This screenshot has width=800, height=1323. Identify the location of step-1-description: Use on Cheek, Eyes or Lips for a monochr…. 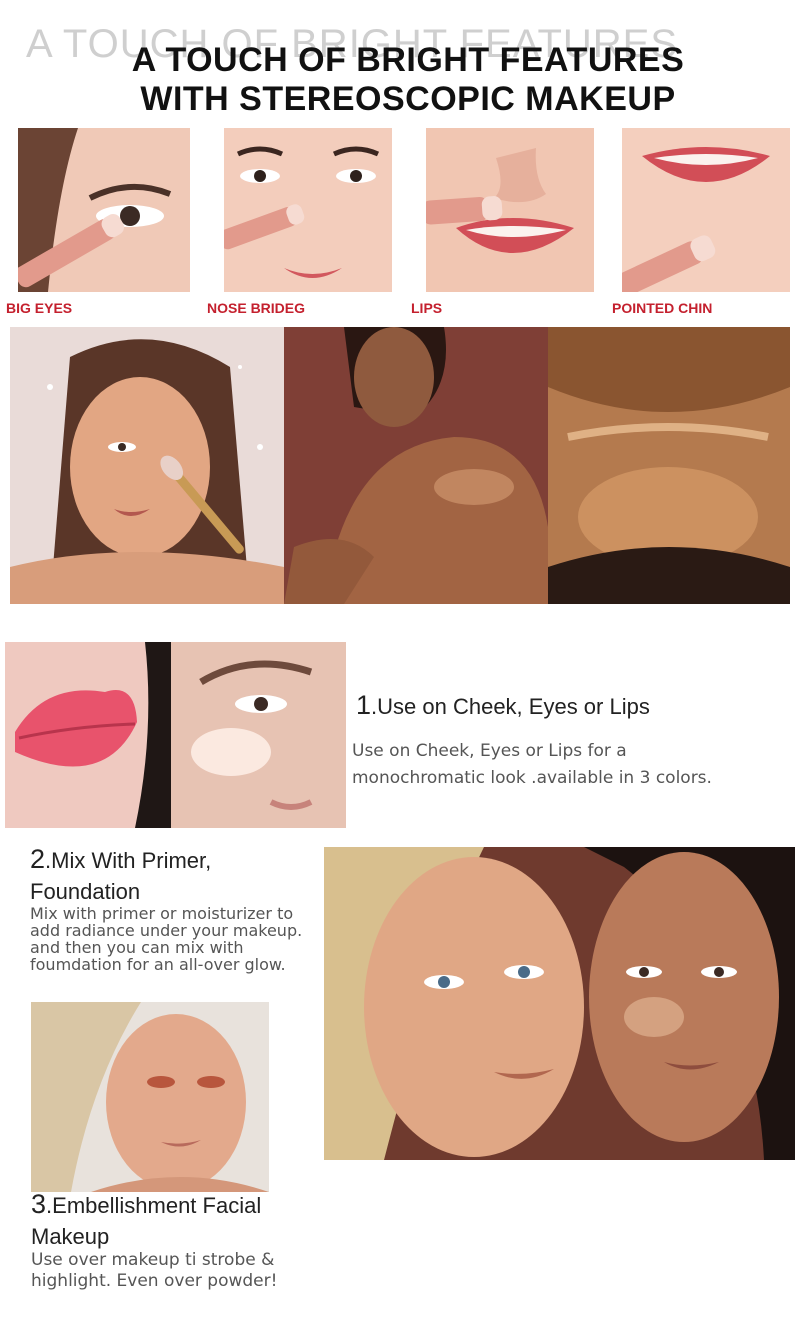
(532, 764).